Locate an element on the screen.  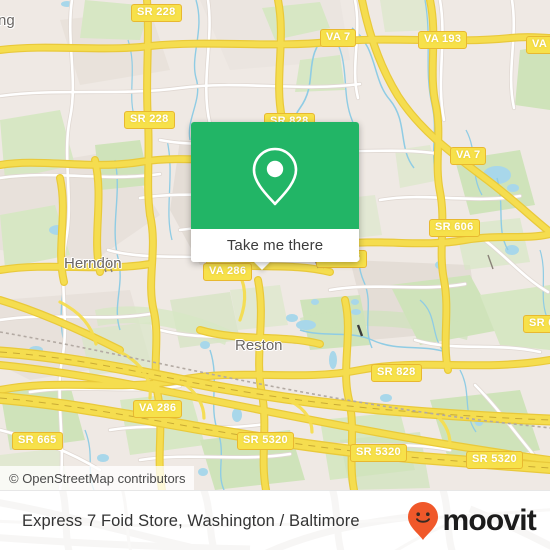
brand-name: moovit is located at coordinates (489, 520).